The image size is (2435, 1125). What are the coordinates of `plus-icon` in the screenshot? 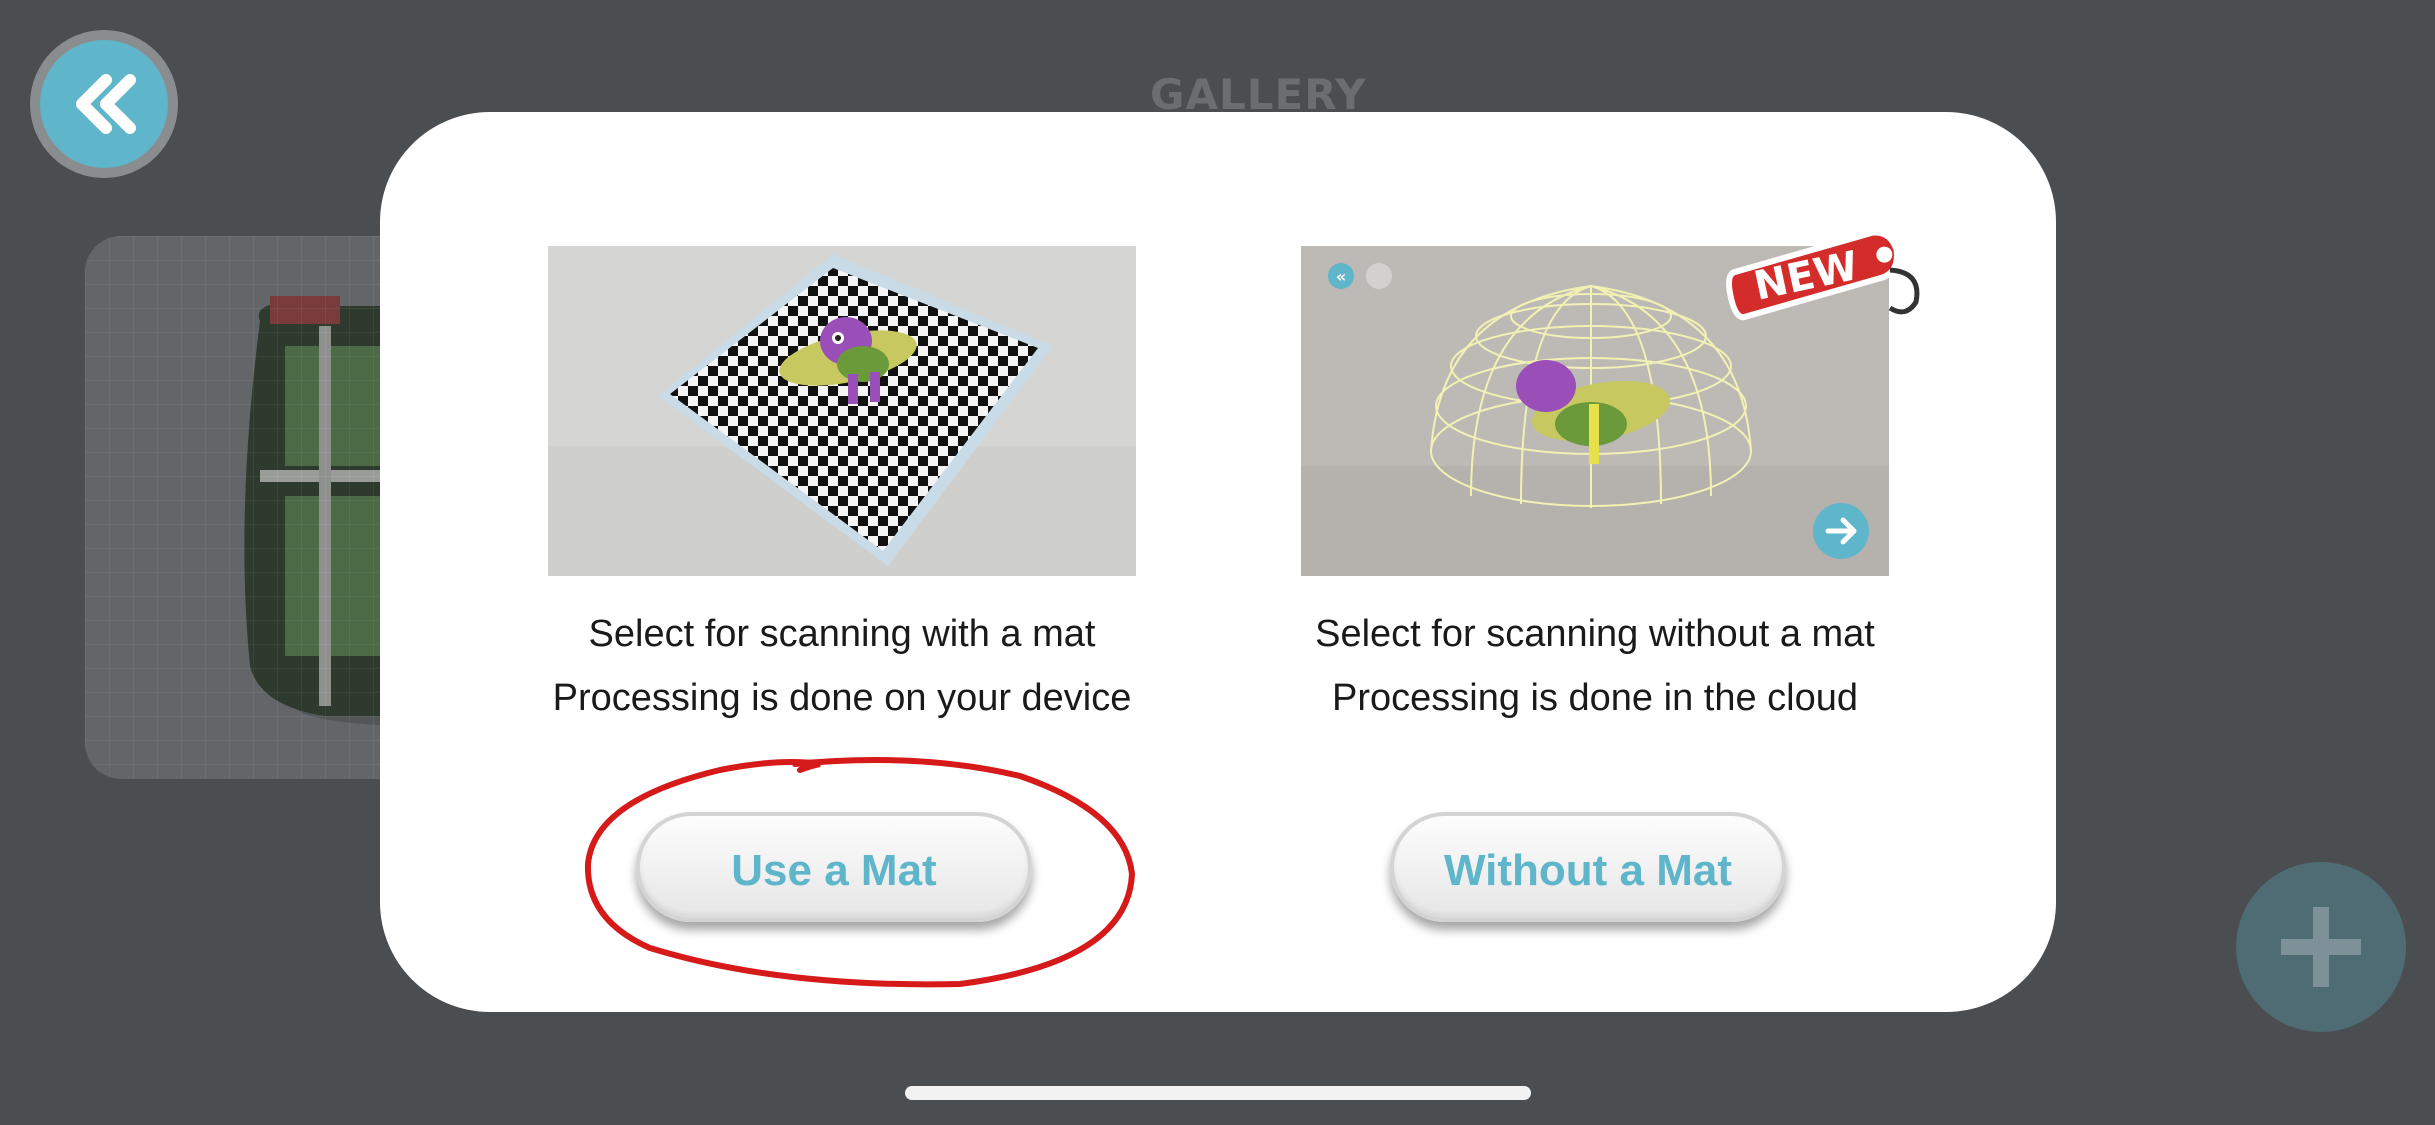 It's located at (2321, 947).